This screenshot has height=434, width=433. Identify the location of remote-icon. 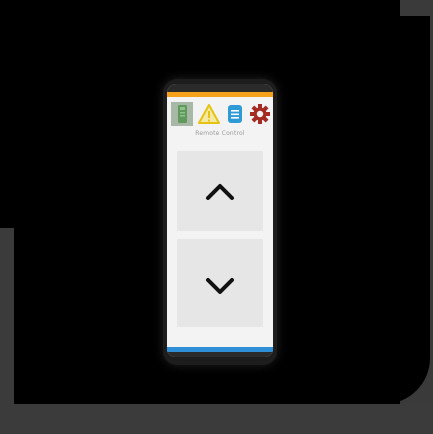
(182, 114).